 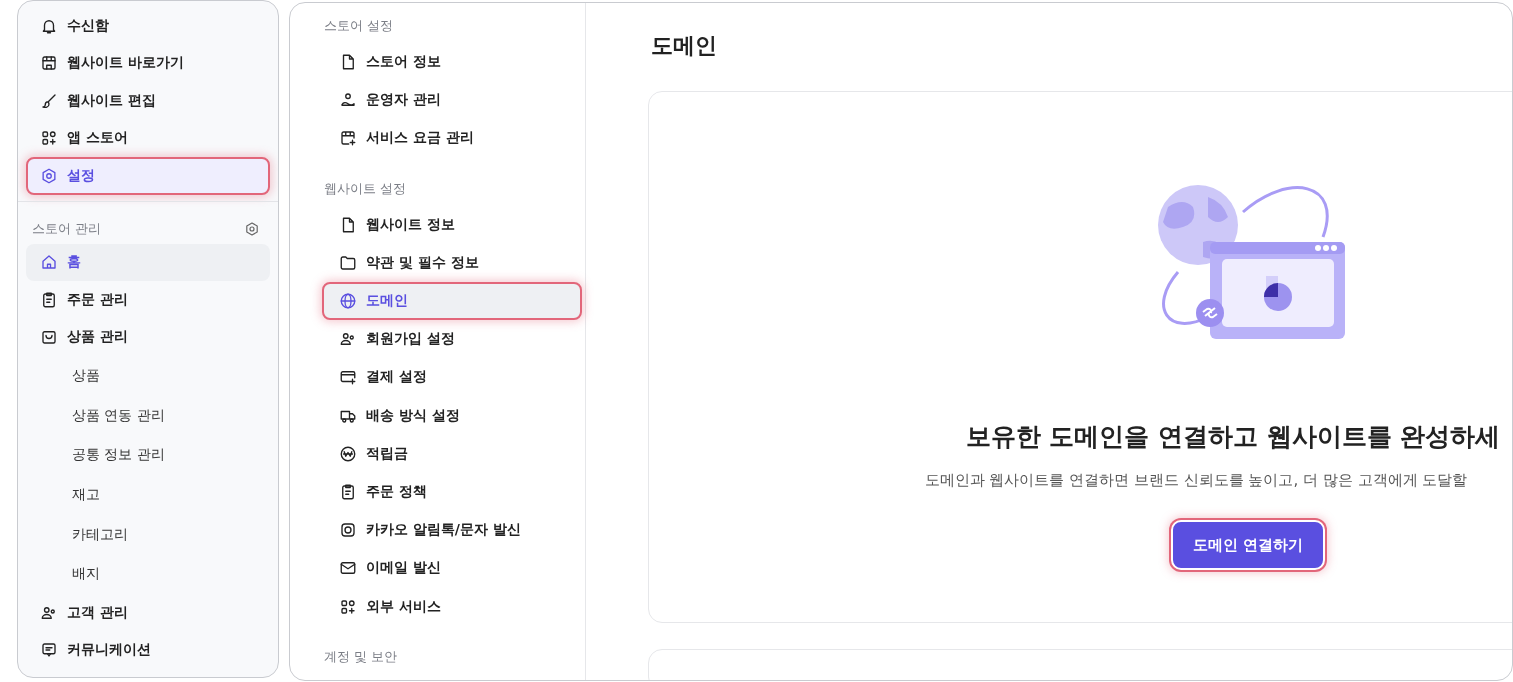 I want to click on page-title: 도메인, so click(x=684, y=46).